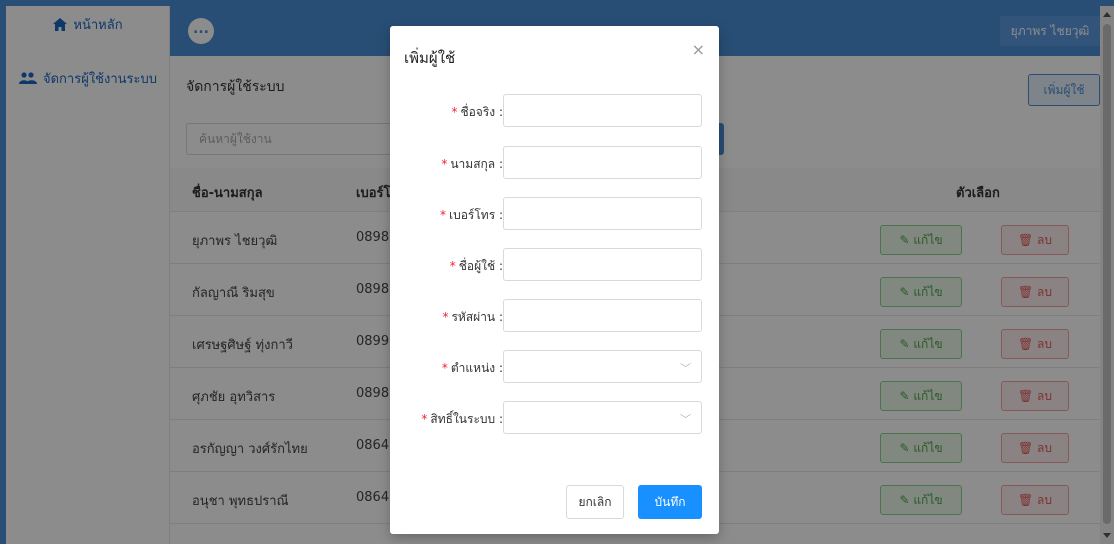 This screenshot has height=544, width=1114. What do you see at coordinates (602, 366) in the screenshot?
I see `position-select: ﹀` at bounding box center [602, 366].